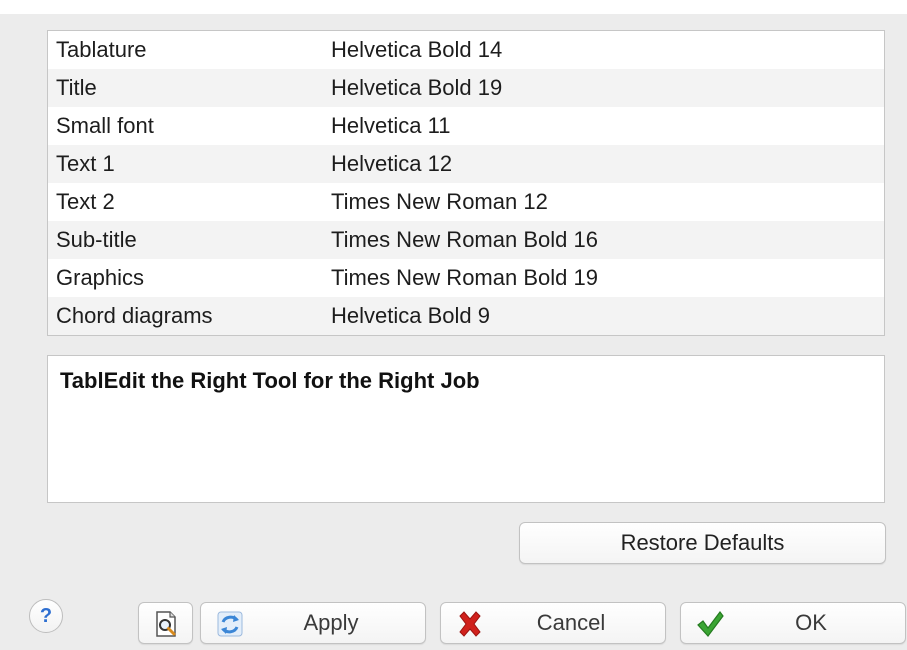  What do you see at coordinates (101, 49) in the screenshot?
I see `font-row-name: Tablature` at bounding box center [101, 49].